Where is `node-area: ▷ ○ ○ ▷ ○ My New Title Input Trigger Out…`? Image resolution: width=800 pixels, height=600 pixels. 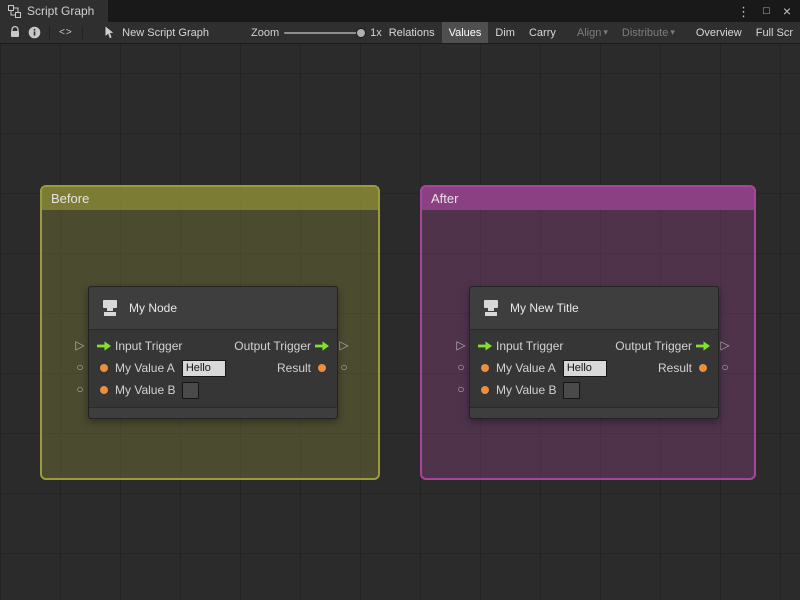
node-area: ▷ ○ ○ ▷ ○ My New Title Input Trigger Out… is located at coordinates (593, 352).